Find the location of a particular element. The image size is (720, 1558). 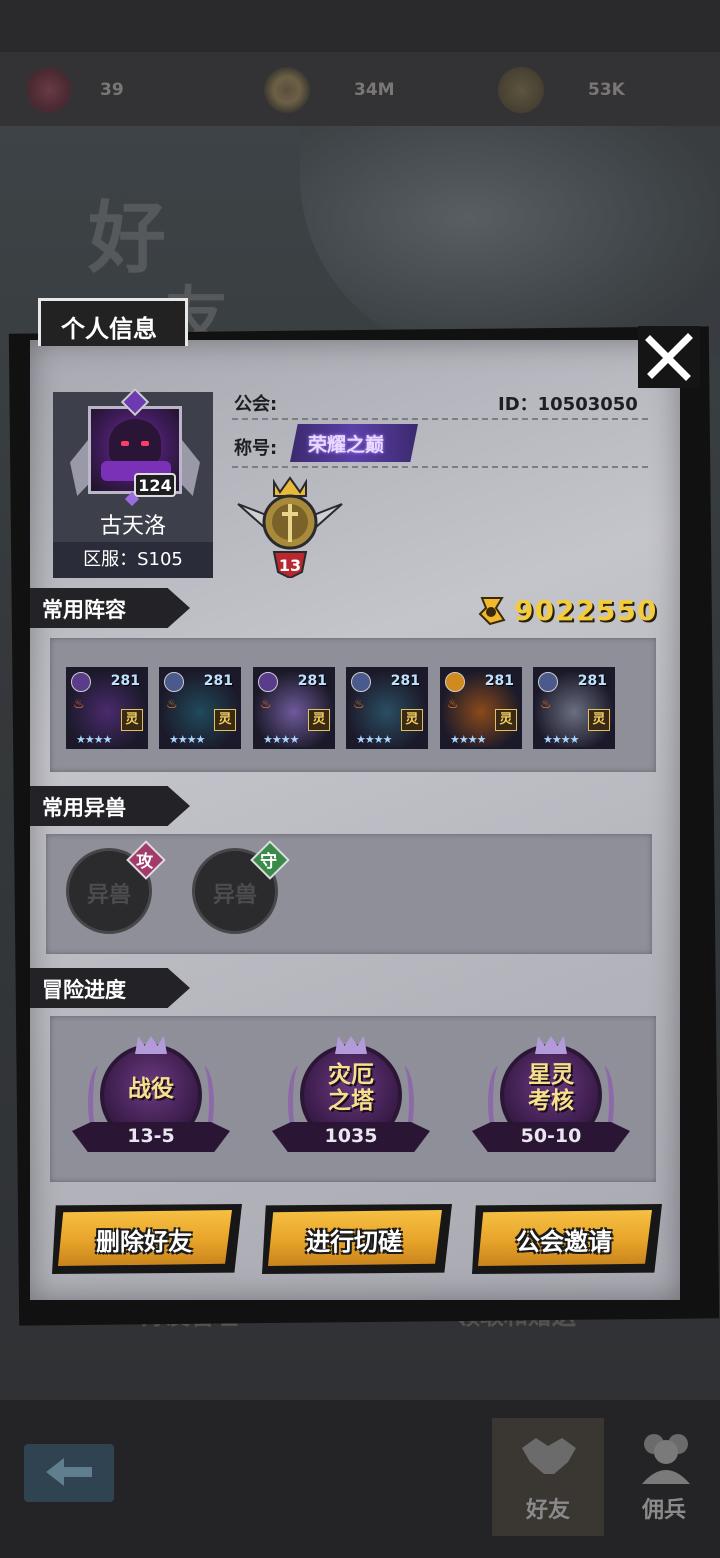

delete-friend-label: 删除好友 is located at coordinates (144, 1242).